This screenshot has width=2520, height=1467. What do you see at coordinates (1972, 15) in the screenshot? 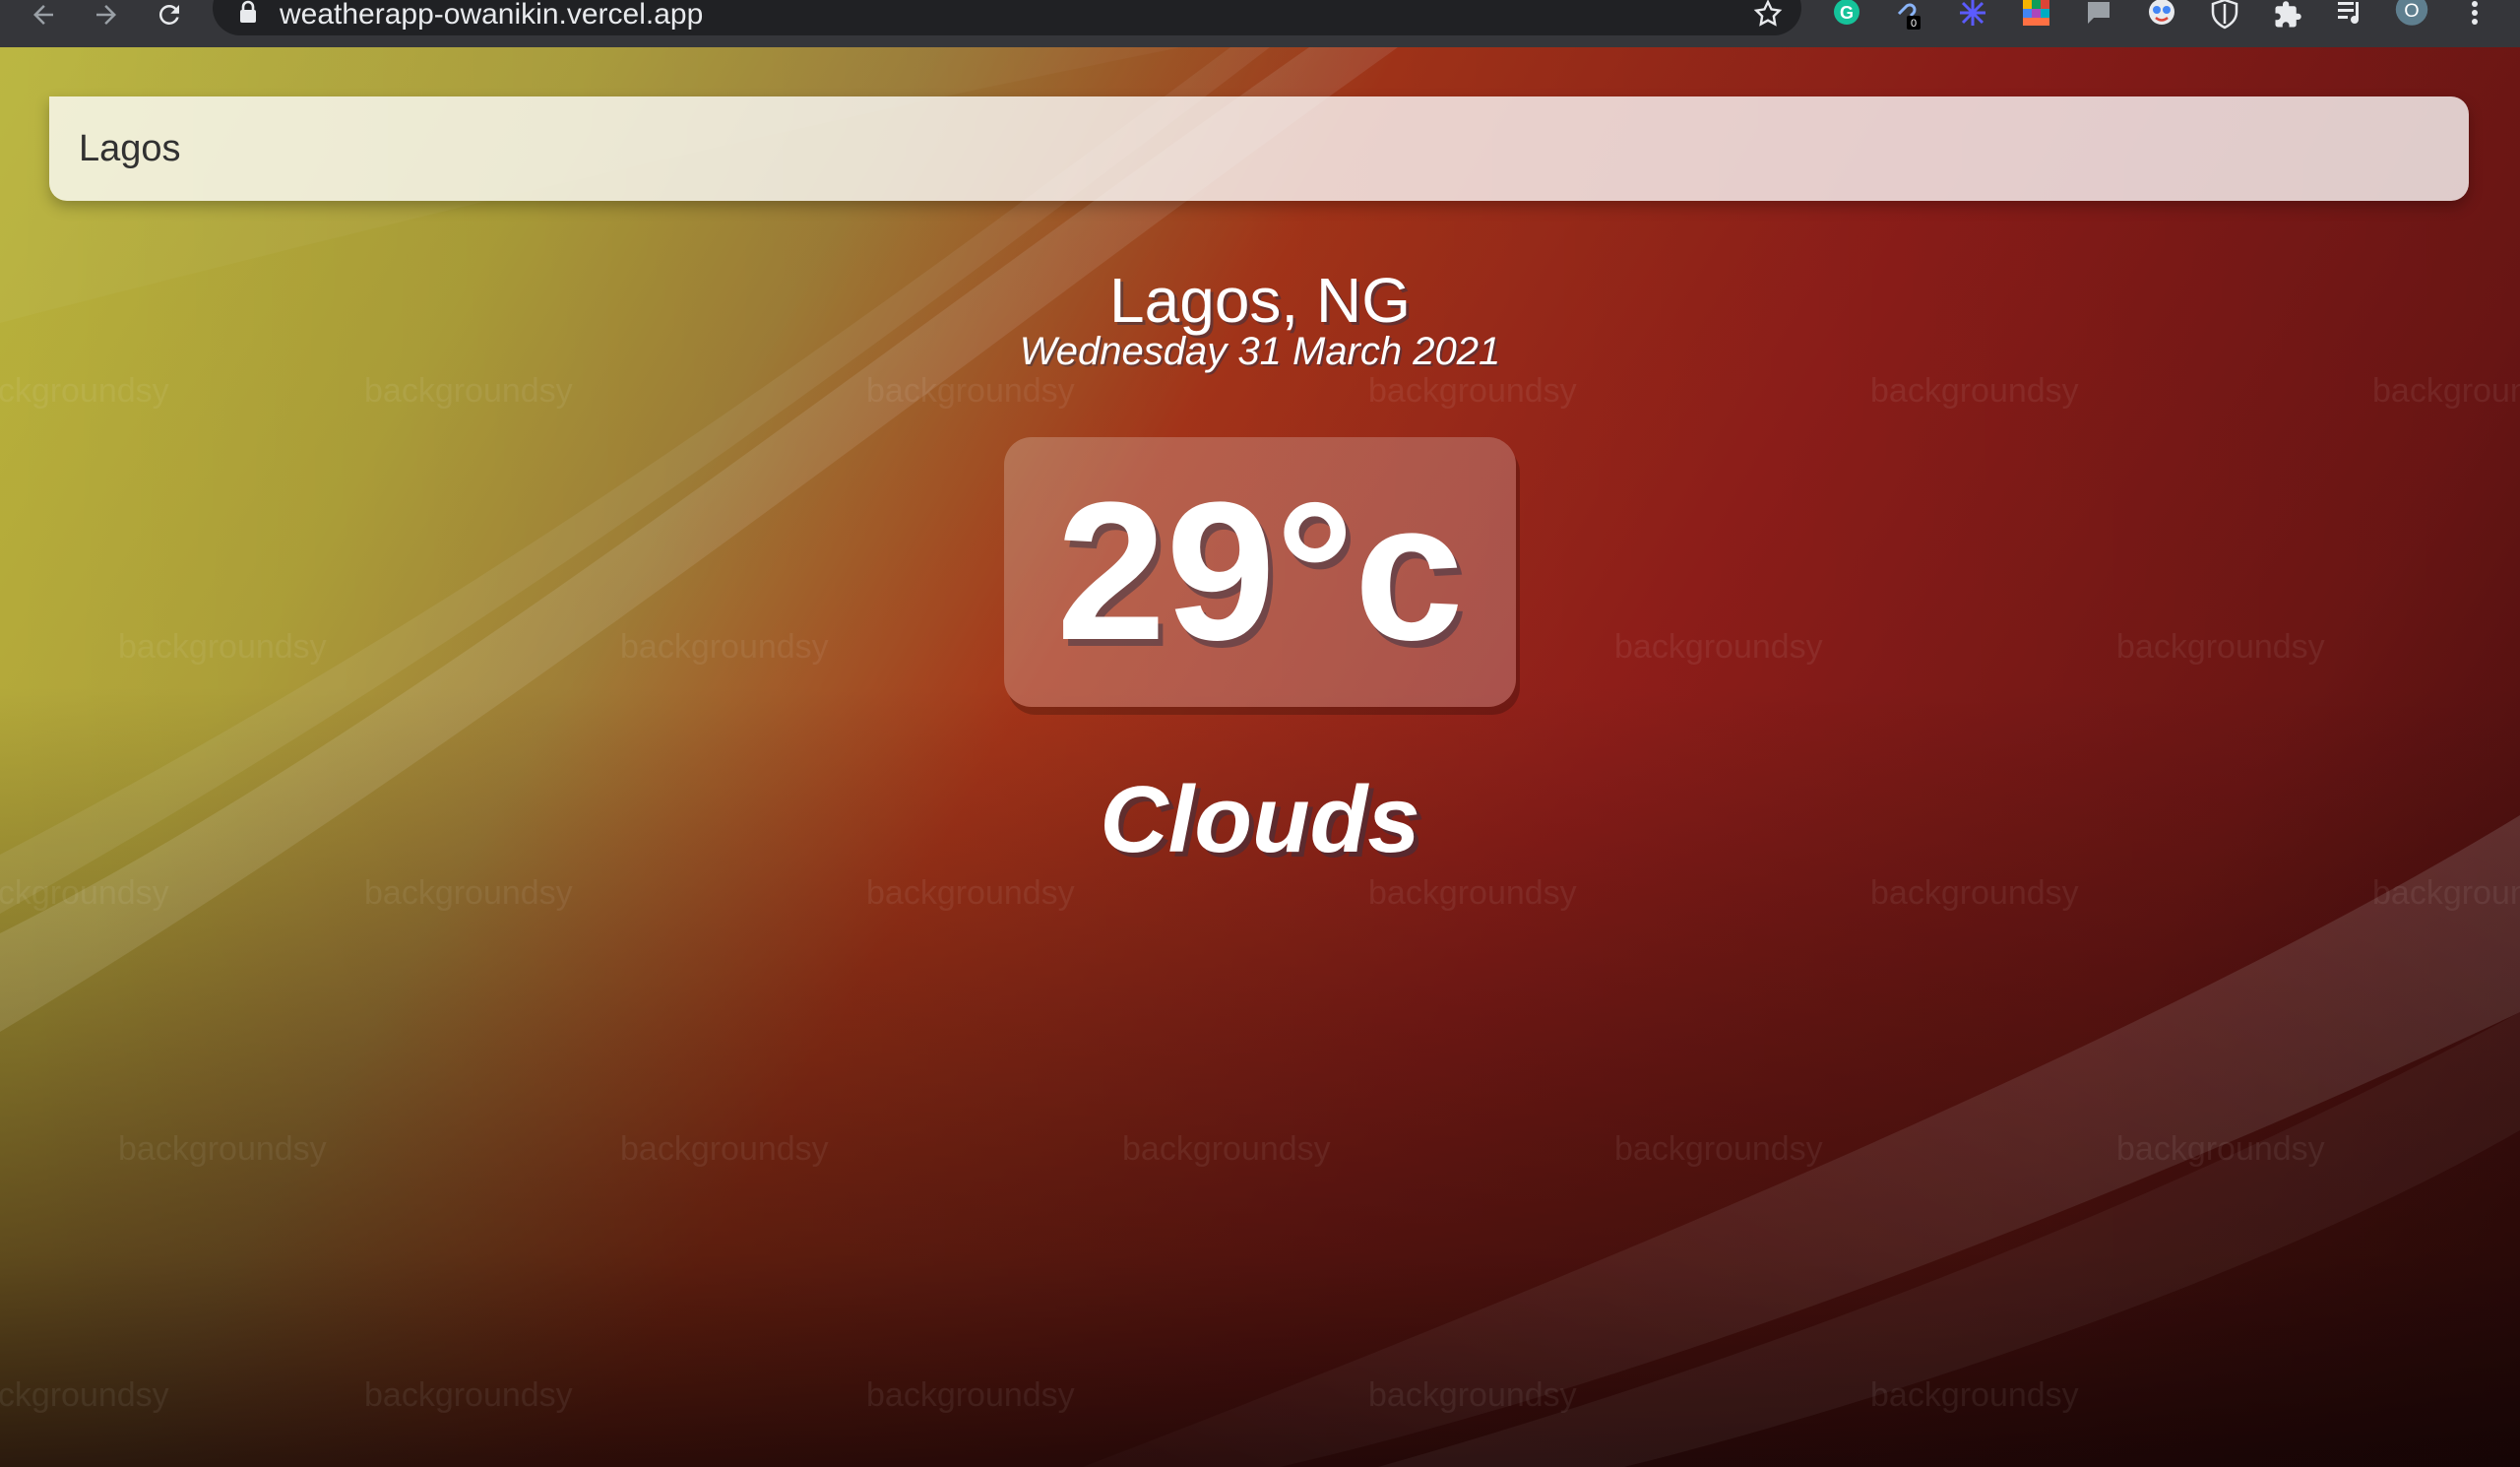
I see `asterisk-extension-icon` at bounding box center [1972, 15].